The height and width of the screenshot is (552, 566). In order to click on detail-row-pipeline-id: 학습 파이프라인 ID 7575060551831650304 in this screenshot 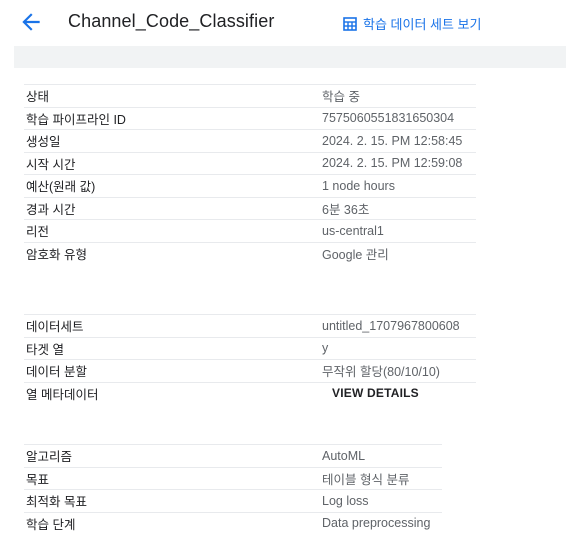, I will do `click(250, 118)`.